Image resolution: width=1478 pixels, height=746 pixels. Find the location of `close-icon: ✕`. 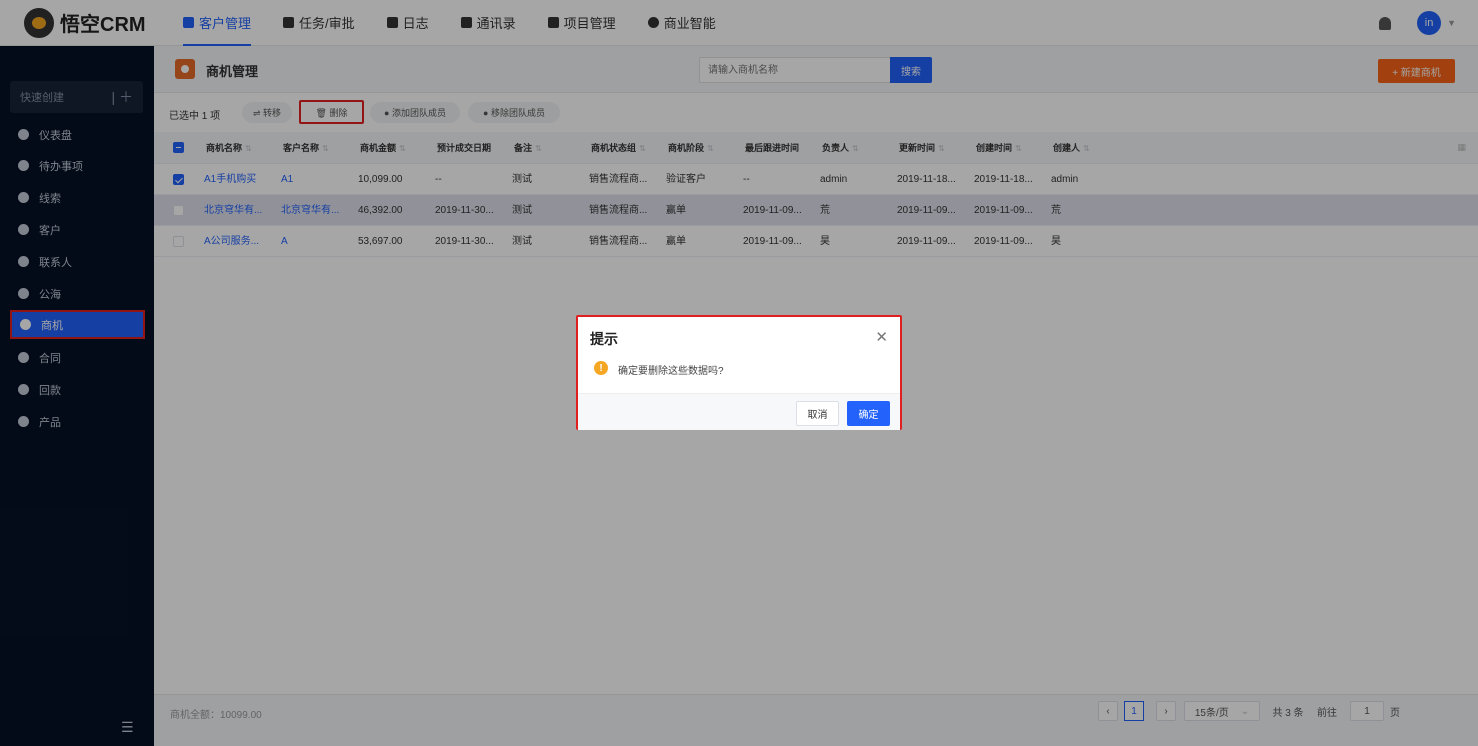

close-icon: ✕ is located at coordinates (881, 337).